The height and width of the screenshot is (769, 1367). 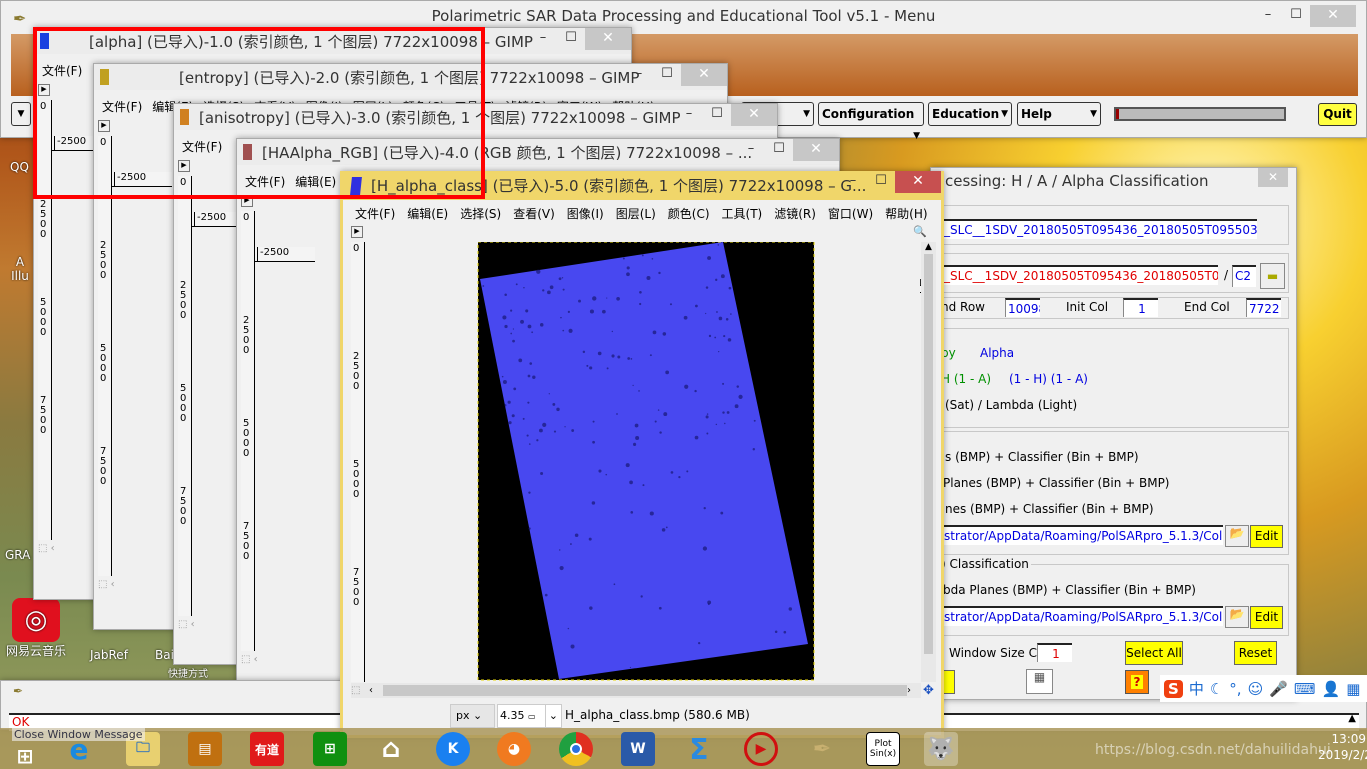 What do you see at coordinates (20, 269) in the screenshot?
I see `desktop-icon-illustrator: A Illu` at bounding box center [20, 269].